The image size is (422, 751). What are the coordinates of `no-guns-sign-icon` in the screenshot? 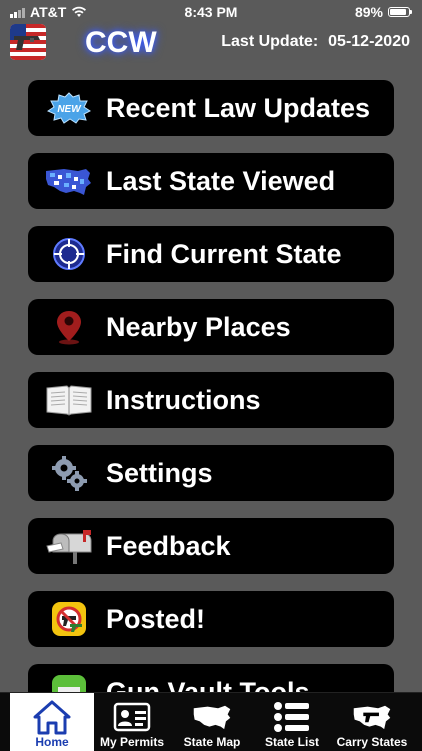 It's located at (69, 619).